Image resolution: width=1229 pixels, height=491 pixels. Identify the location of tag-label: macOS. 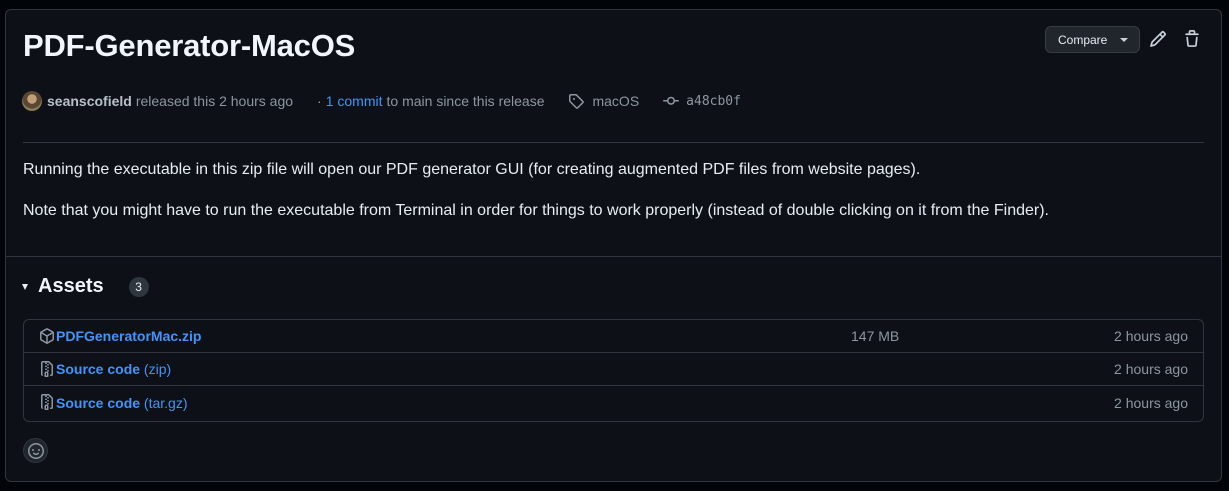
(616, 101).